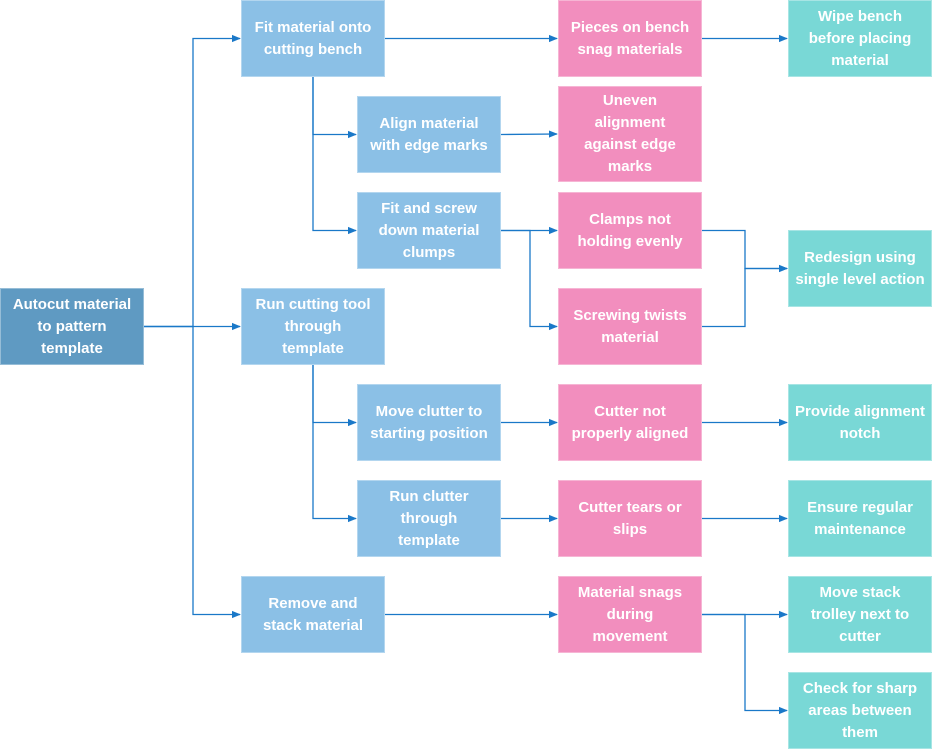 The width and height of the screenshot is (934, 750). Describe the element at coordinates (630, 518) in the screenshot. I see `node-cutter-tears: Cutter tears or slips` at that location.